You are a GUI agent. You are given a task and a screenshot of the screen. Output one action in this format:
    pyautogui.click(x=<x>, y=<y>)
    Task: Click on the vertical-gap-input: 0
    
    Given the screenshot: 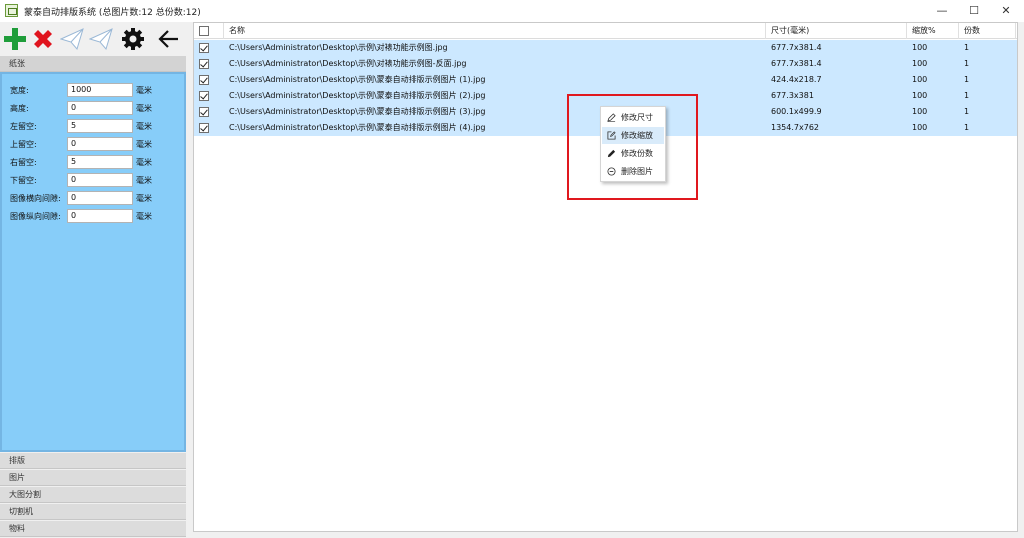 What is the action you would take?
    pyautogui.click(x=100, y=216)
    